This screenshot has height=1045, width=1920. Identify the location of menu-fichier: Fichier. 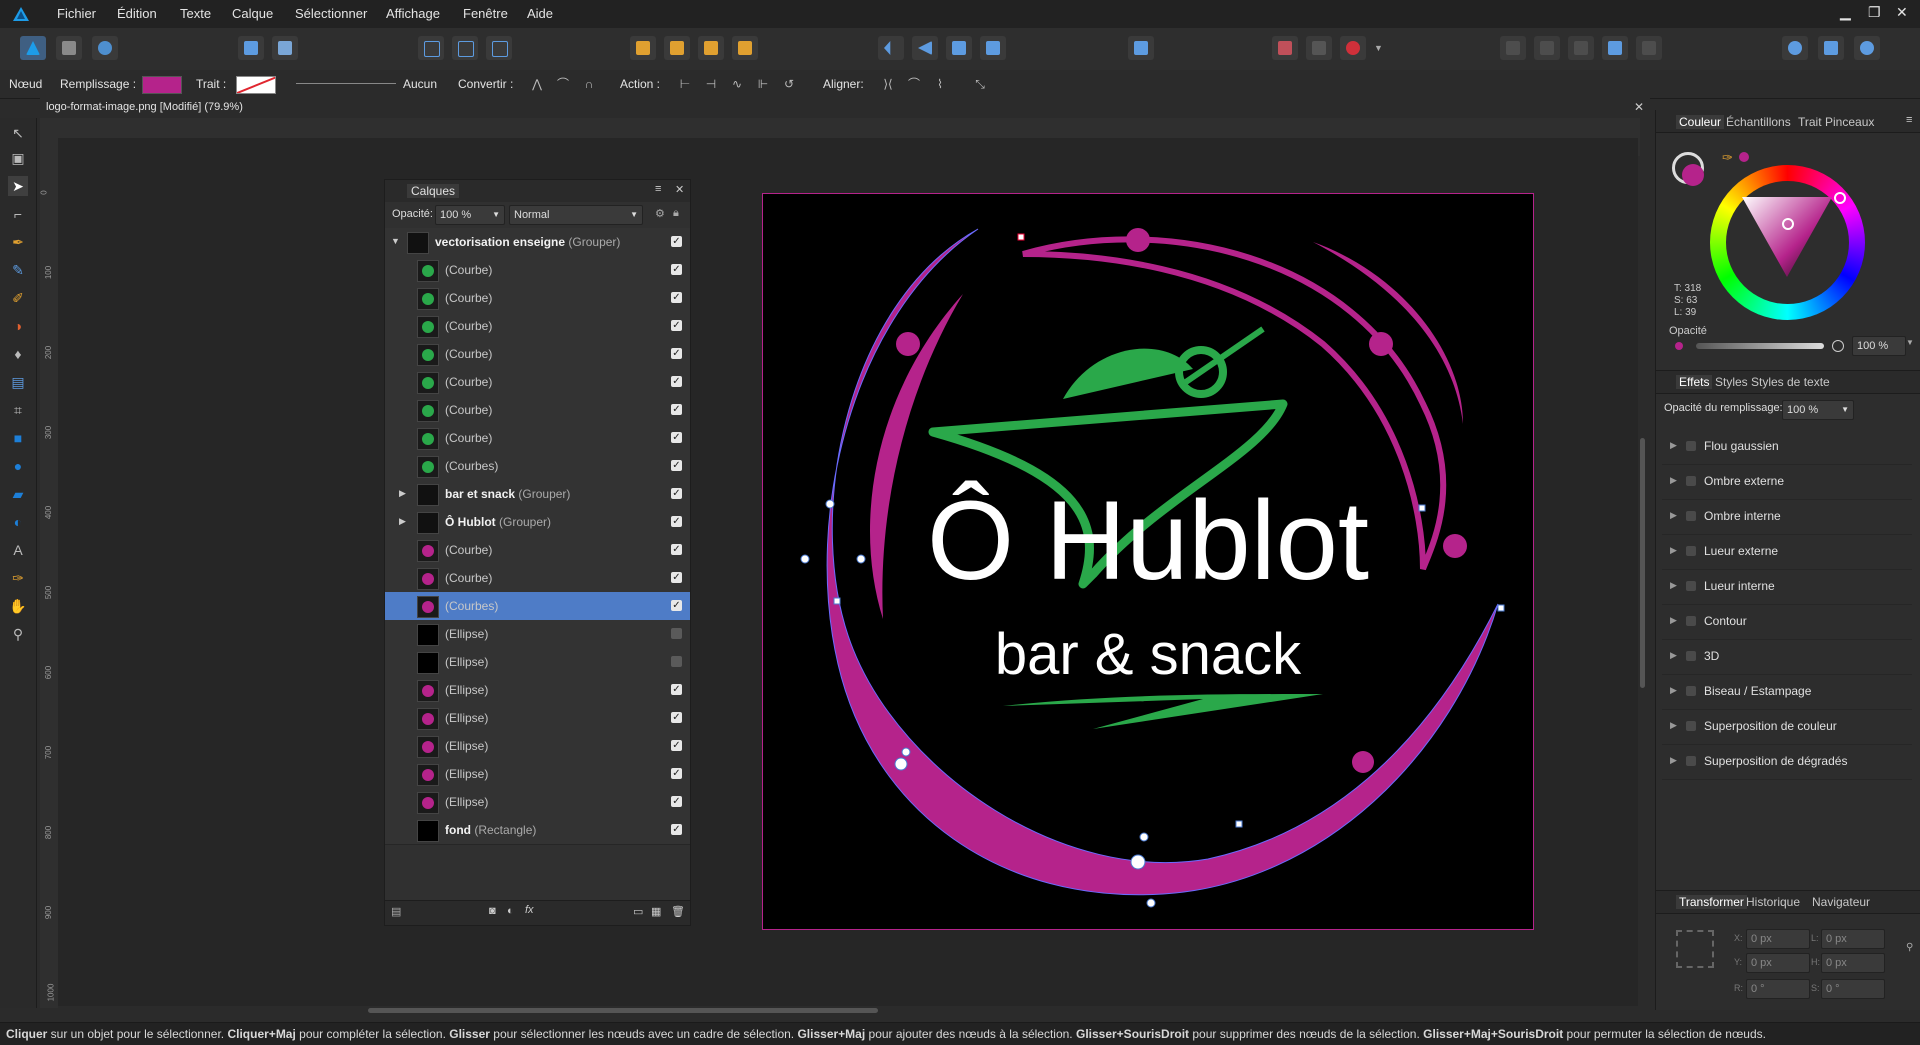
(76, 13).